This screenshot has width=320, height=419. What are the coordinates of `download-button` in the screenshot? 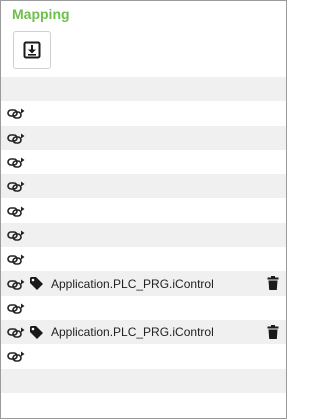 It's located at (32, 50).